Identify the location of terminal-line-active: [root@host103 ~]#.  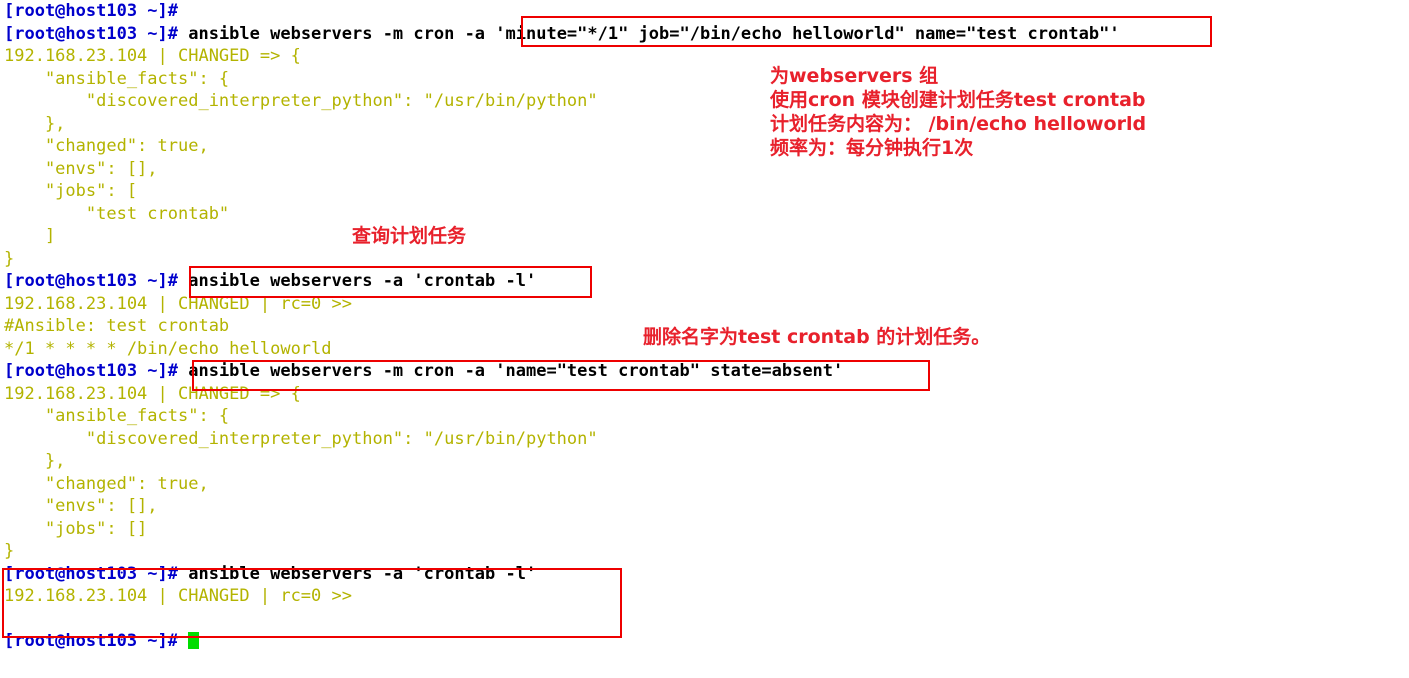
(704, 641).